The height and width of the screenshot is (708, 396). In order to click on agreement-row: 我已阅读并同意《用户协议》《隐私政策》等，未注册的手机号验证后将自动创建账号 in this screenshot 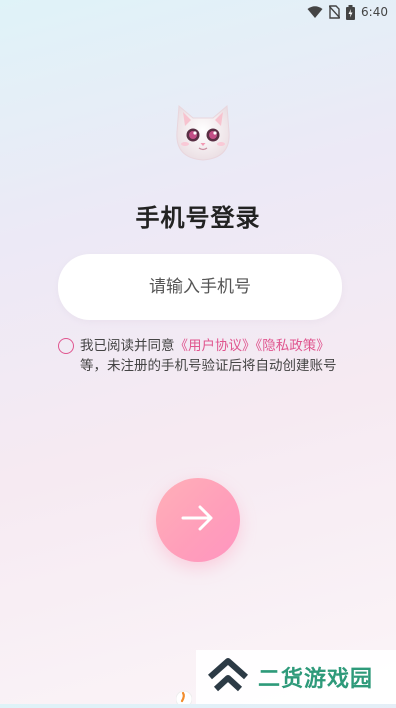, I will do `click(203, 356)`.